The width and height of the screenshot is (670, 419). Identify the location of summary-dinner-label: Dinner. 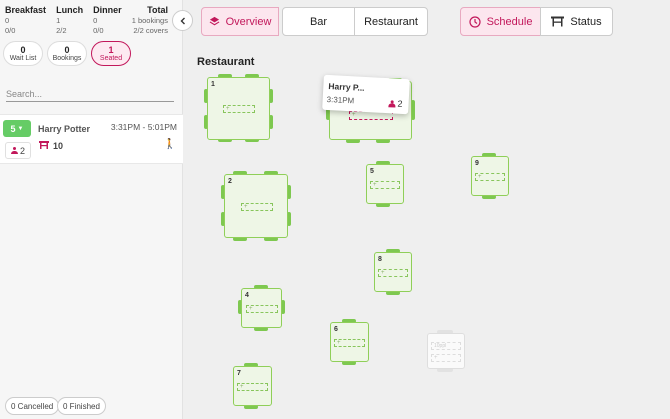
(107, 10).